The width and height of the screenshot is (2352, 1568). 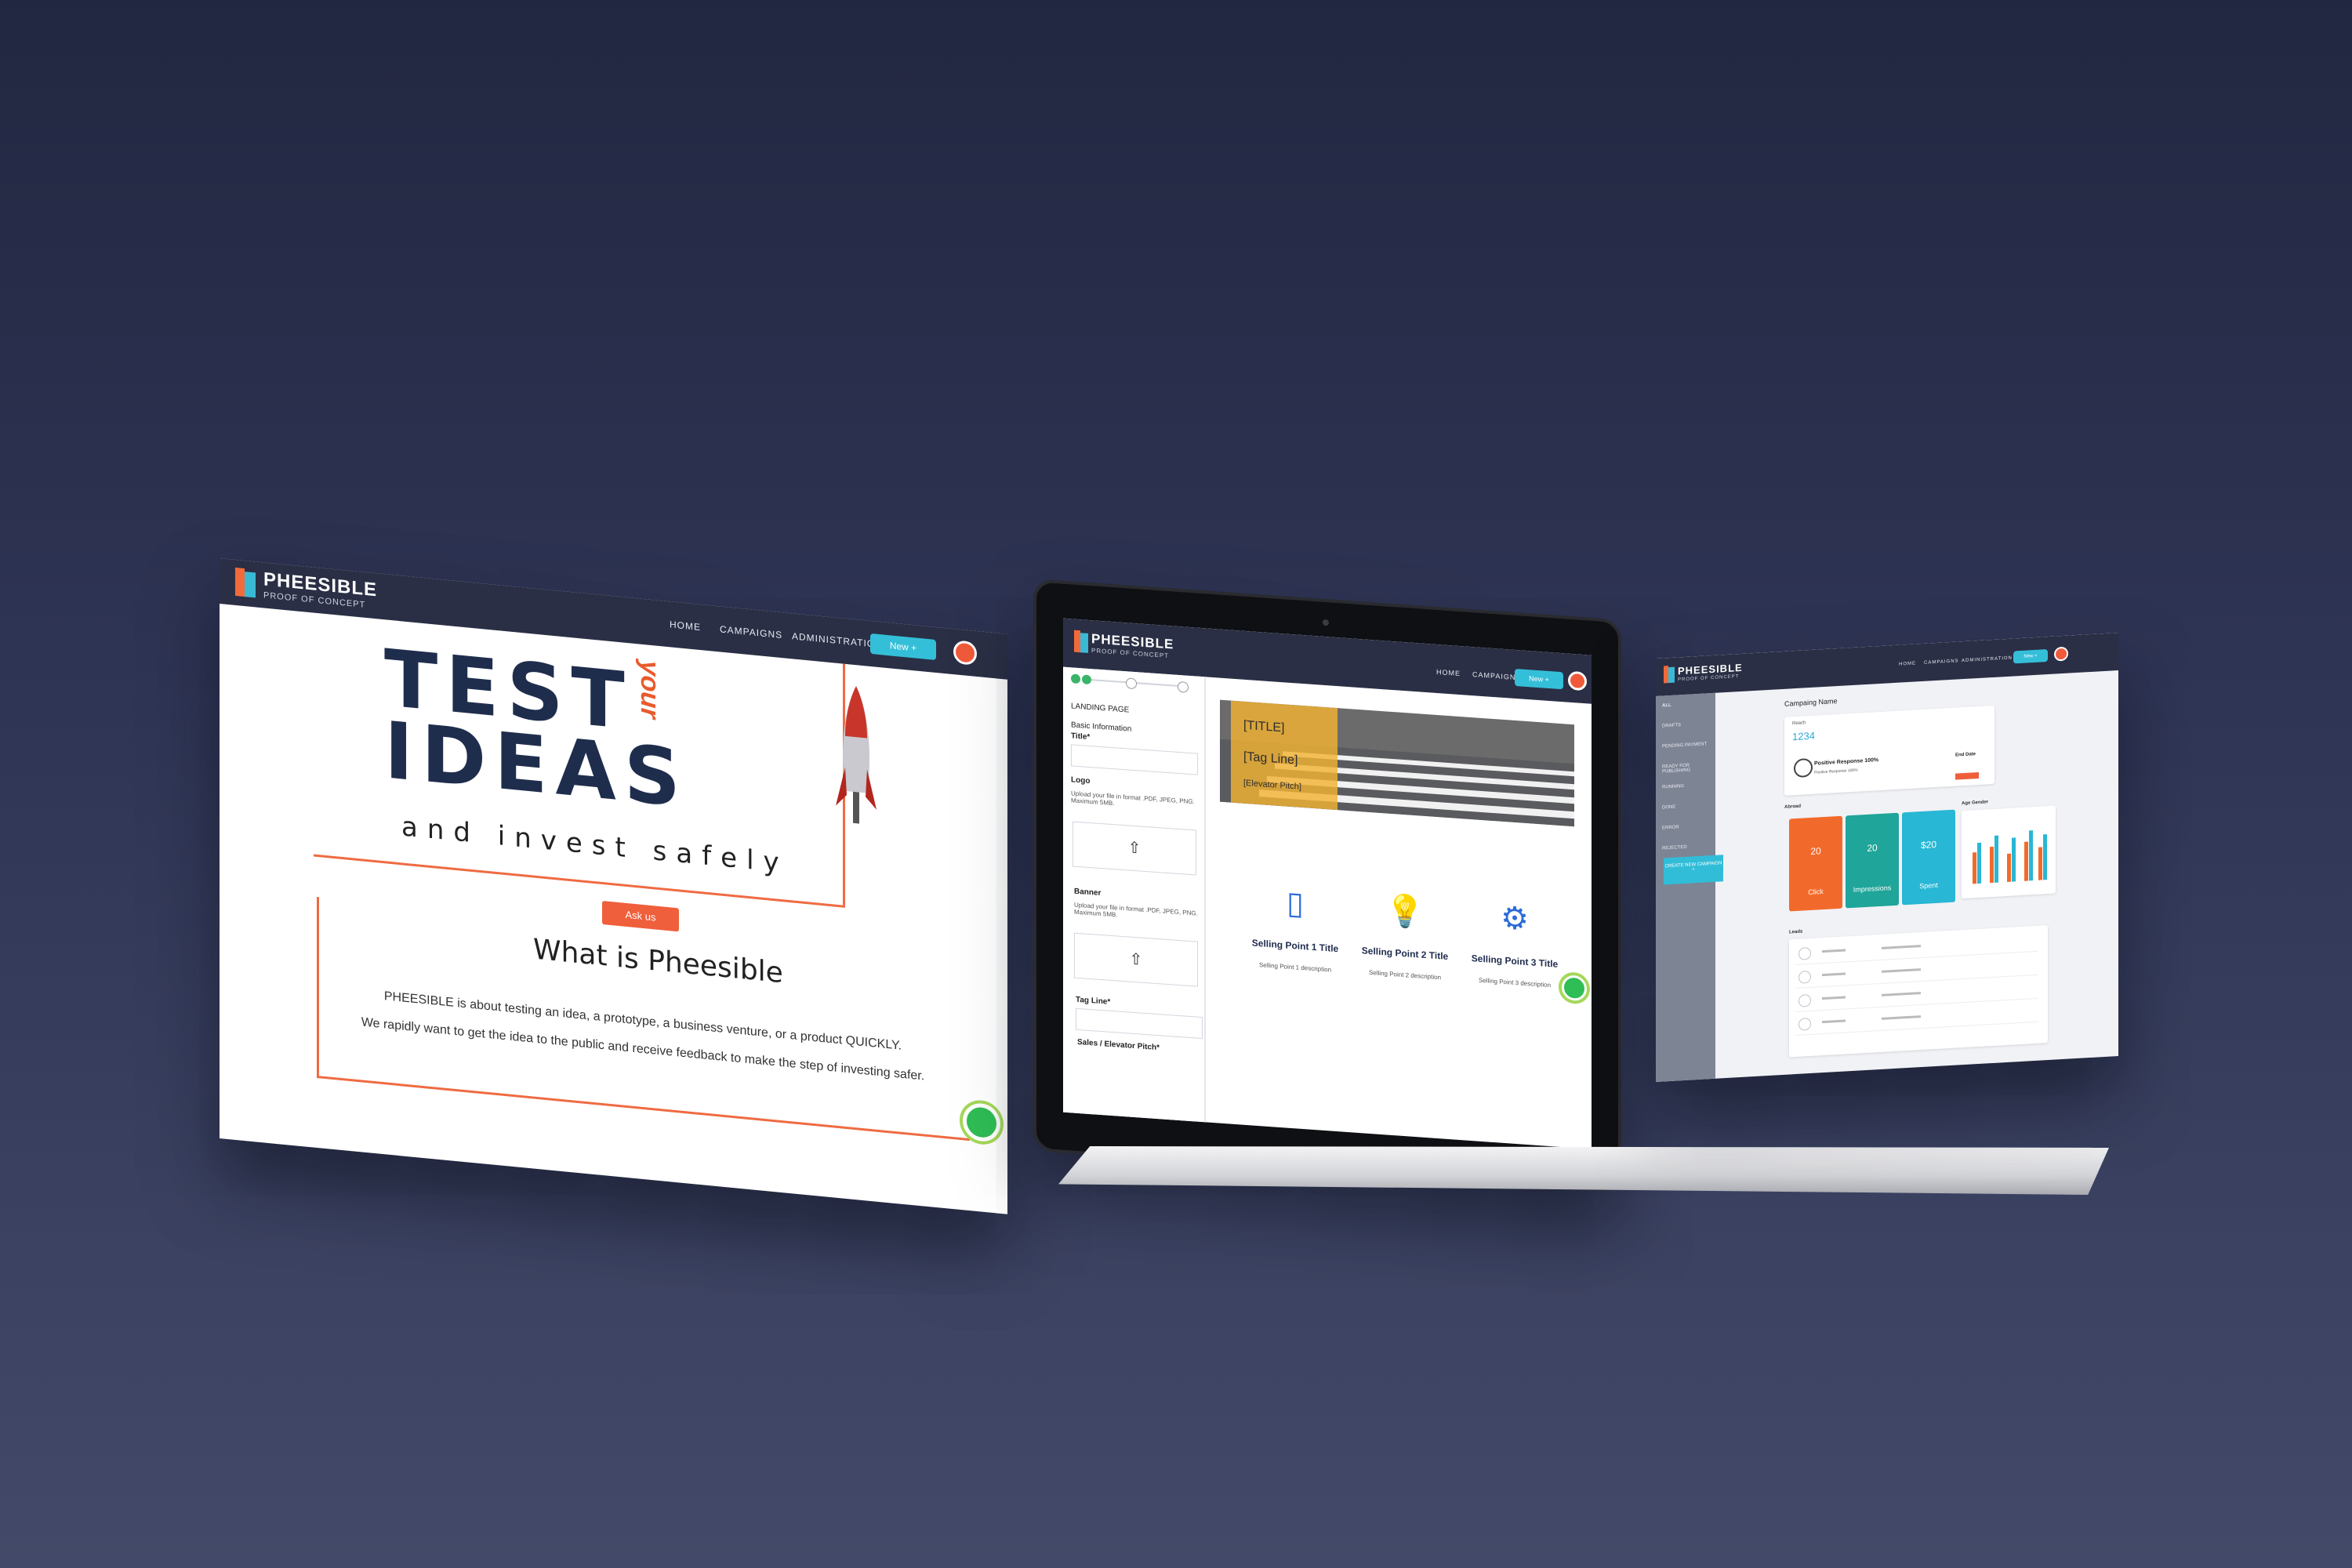 What do you see at coordinates (1295, 904) in the screenshot?
I see `phone-icon: ▯` at bounding box center [1295, 904].